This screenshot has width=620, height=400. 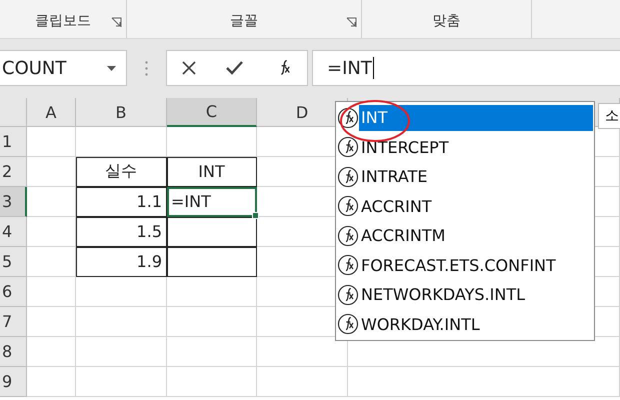 What do you see at coordinates (189, 68) in the screenshot?
I see `cancel-icon` at bounding box center [189, 68].